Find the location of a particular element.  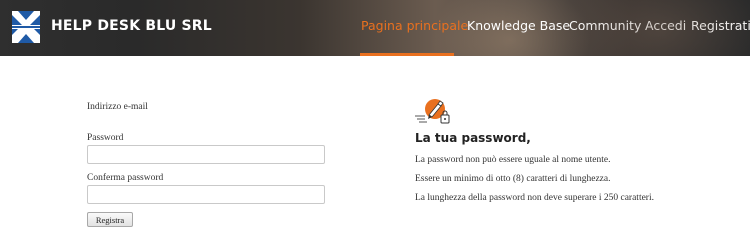

password-field is located at coordinates (206, 154).